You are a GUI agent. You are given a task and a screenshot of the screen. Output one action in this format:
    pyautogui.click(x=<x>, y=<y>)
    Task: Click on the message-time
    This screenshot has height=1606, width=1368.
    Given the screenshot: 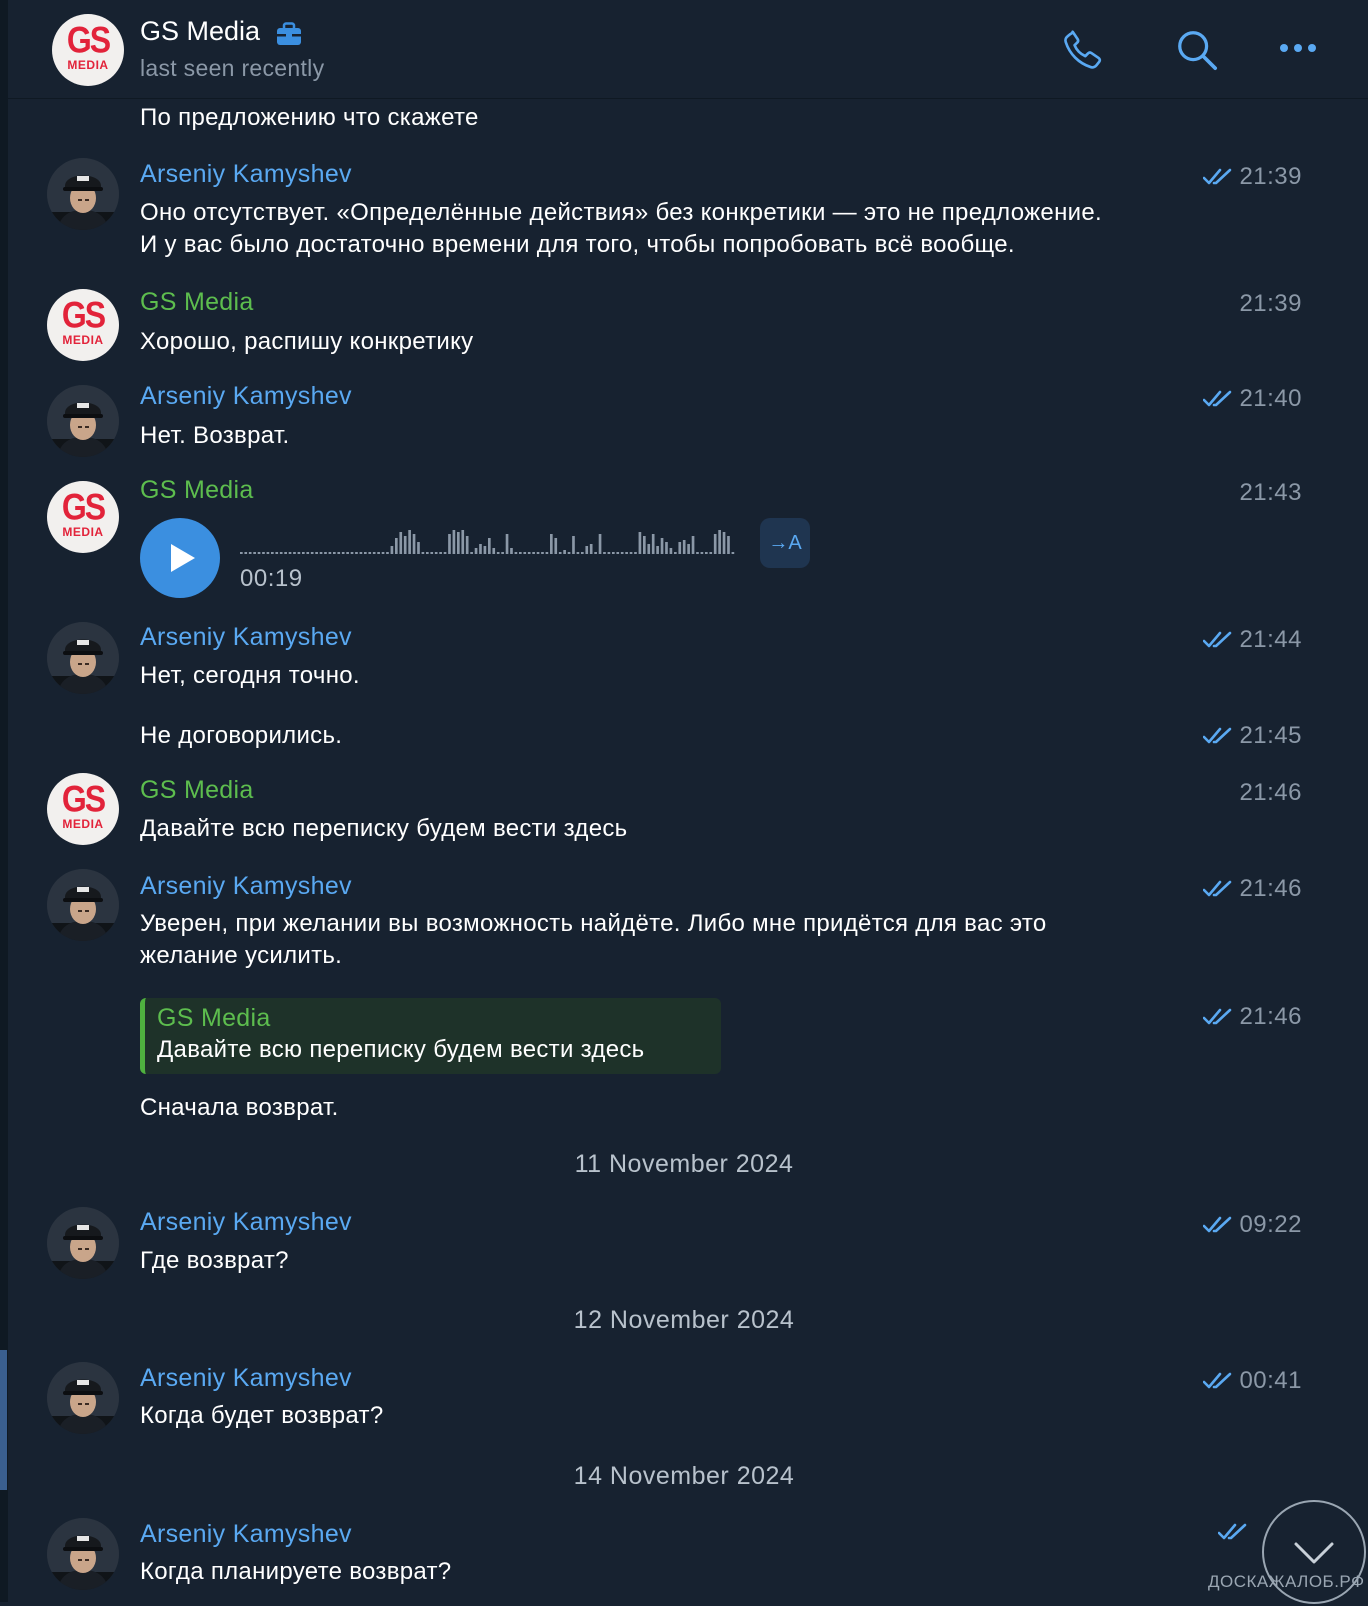 What is the action you would take?
    pyautogui.click(x=1233, y=1532)
    